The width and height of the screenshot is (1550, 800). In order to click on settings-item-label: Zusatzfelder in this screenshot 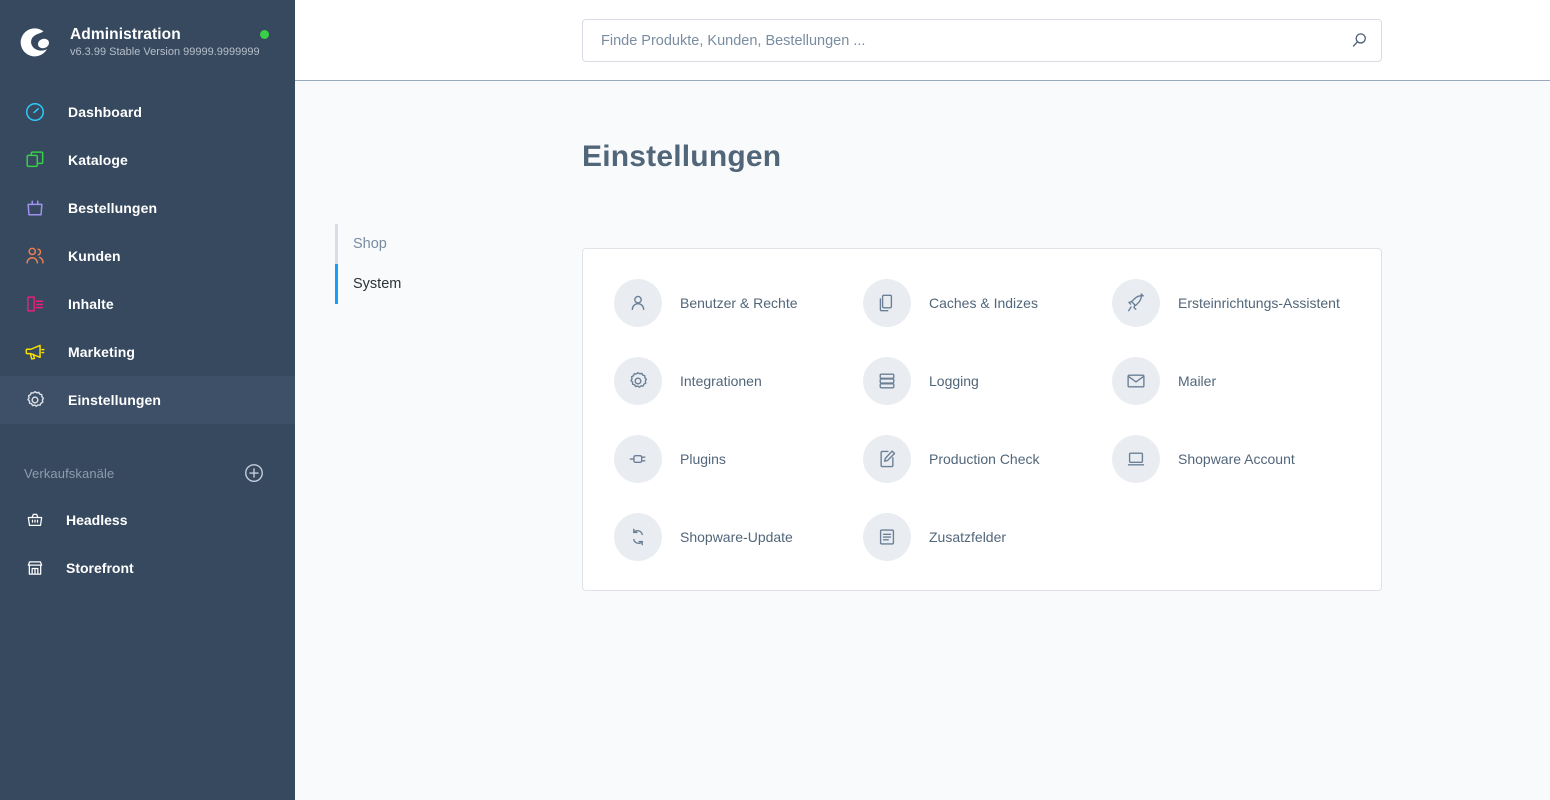, I will do `click(968, 537)`.